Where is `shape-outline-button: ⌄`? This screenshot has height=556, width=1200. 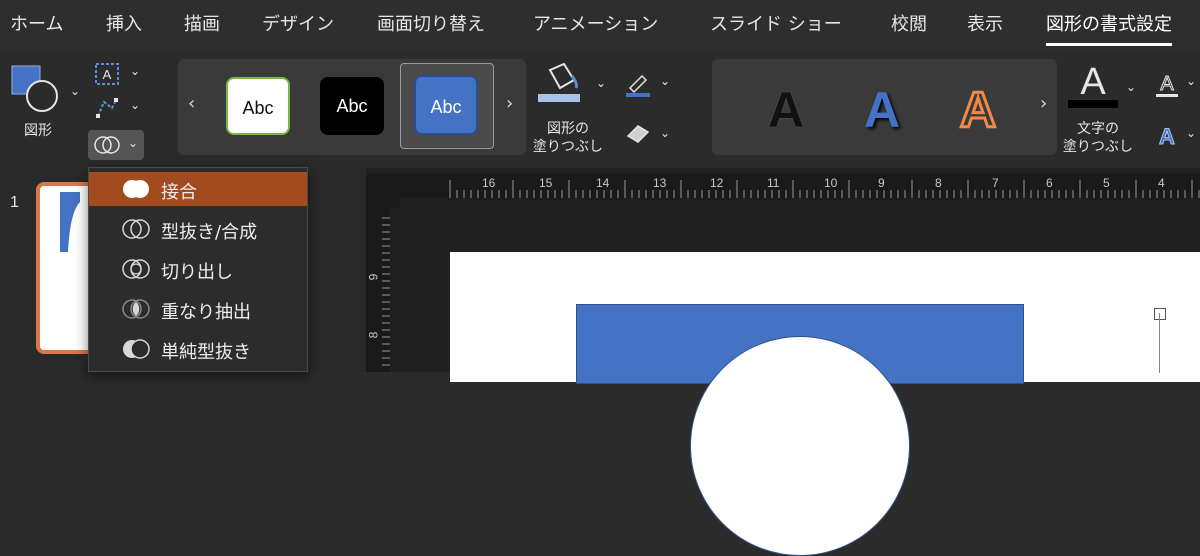
shape-outline-button: ⌄ is located at coordinates (649, 84).